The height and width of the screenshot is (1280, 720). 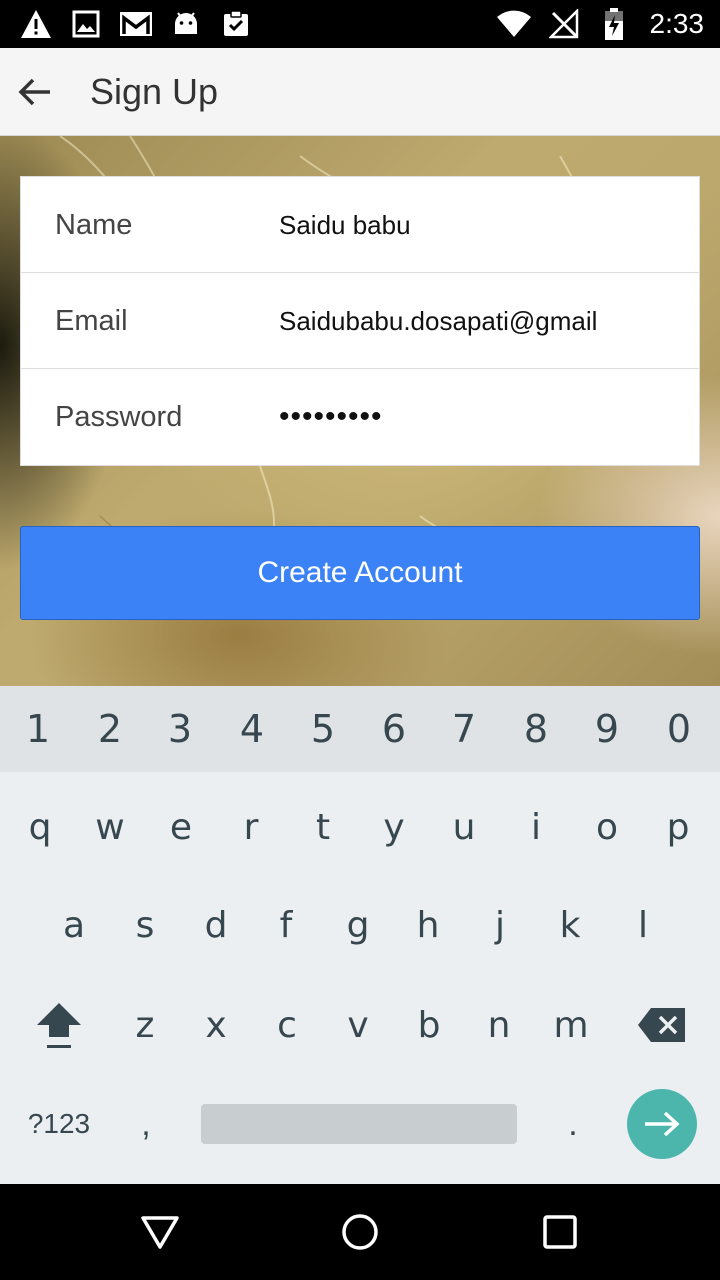 I want to click on shift-arrow-icon, so click(x=59, y=1025).